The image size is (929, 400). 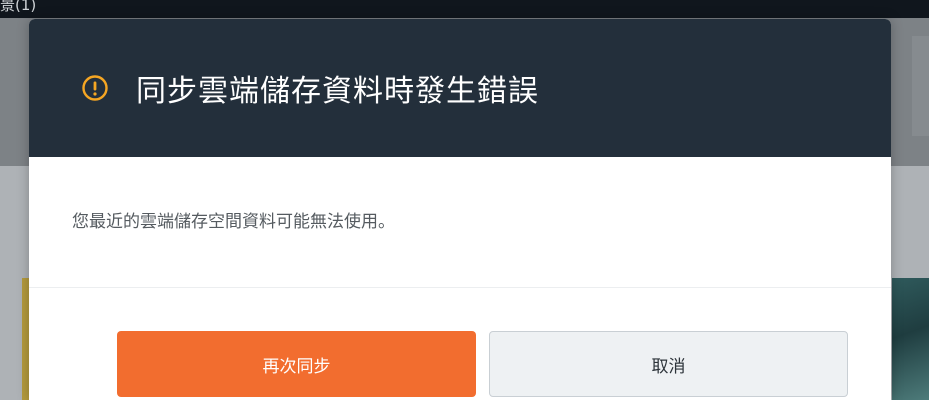 I want to click on background-thumbnail-right, so click(x=910, y=339).